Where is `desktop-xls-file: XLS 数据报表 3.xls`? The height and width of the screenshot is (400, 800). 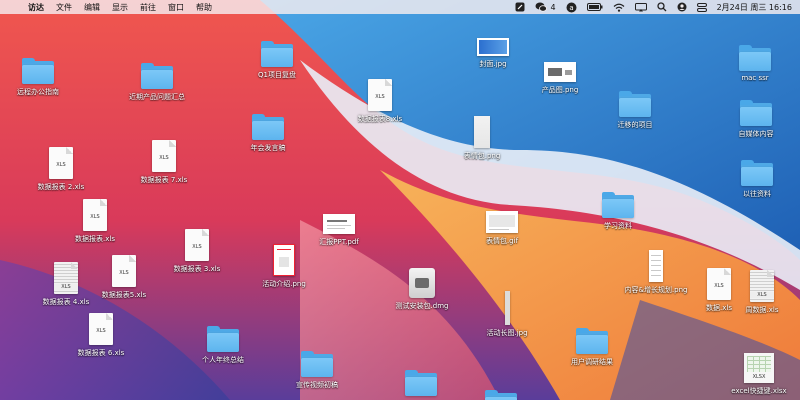
desktop-xls-file: XLS 数据报表 3.xls is located at coordinates (197, 250).